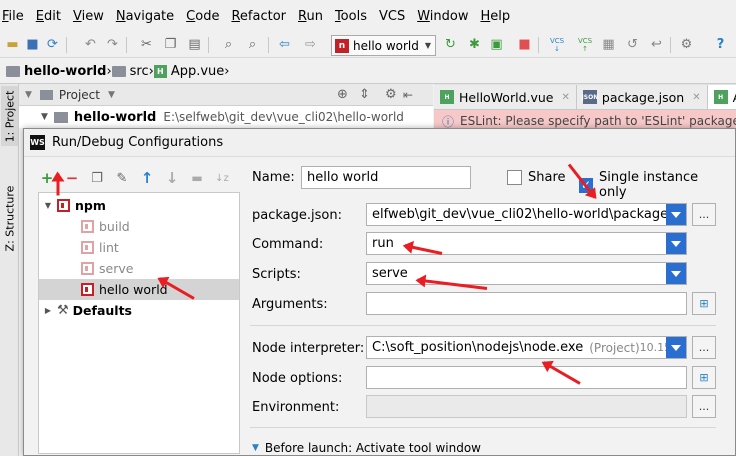 The height and width of the screenshot is (456, 736). What do you see at coordinates (172, 178) in the screenshot?
I see `move-down-icon: ↓` at bounding box center [172, 178].